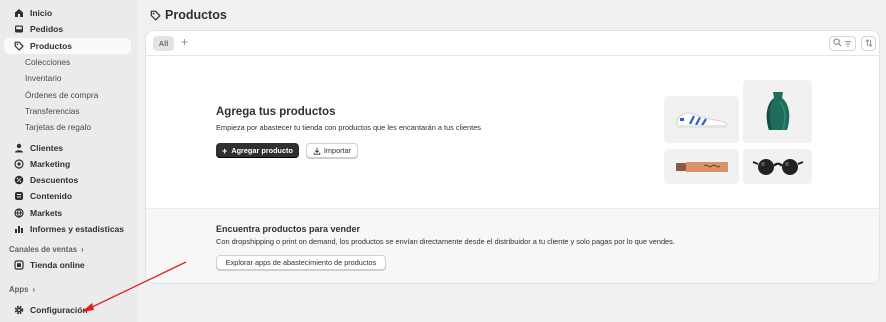 The height and width of the screenshot is (322, 886). What do you see at coordinates (18, 212) in the screenshot?
I see `globe-icon` at bounding box center [18, 212].